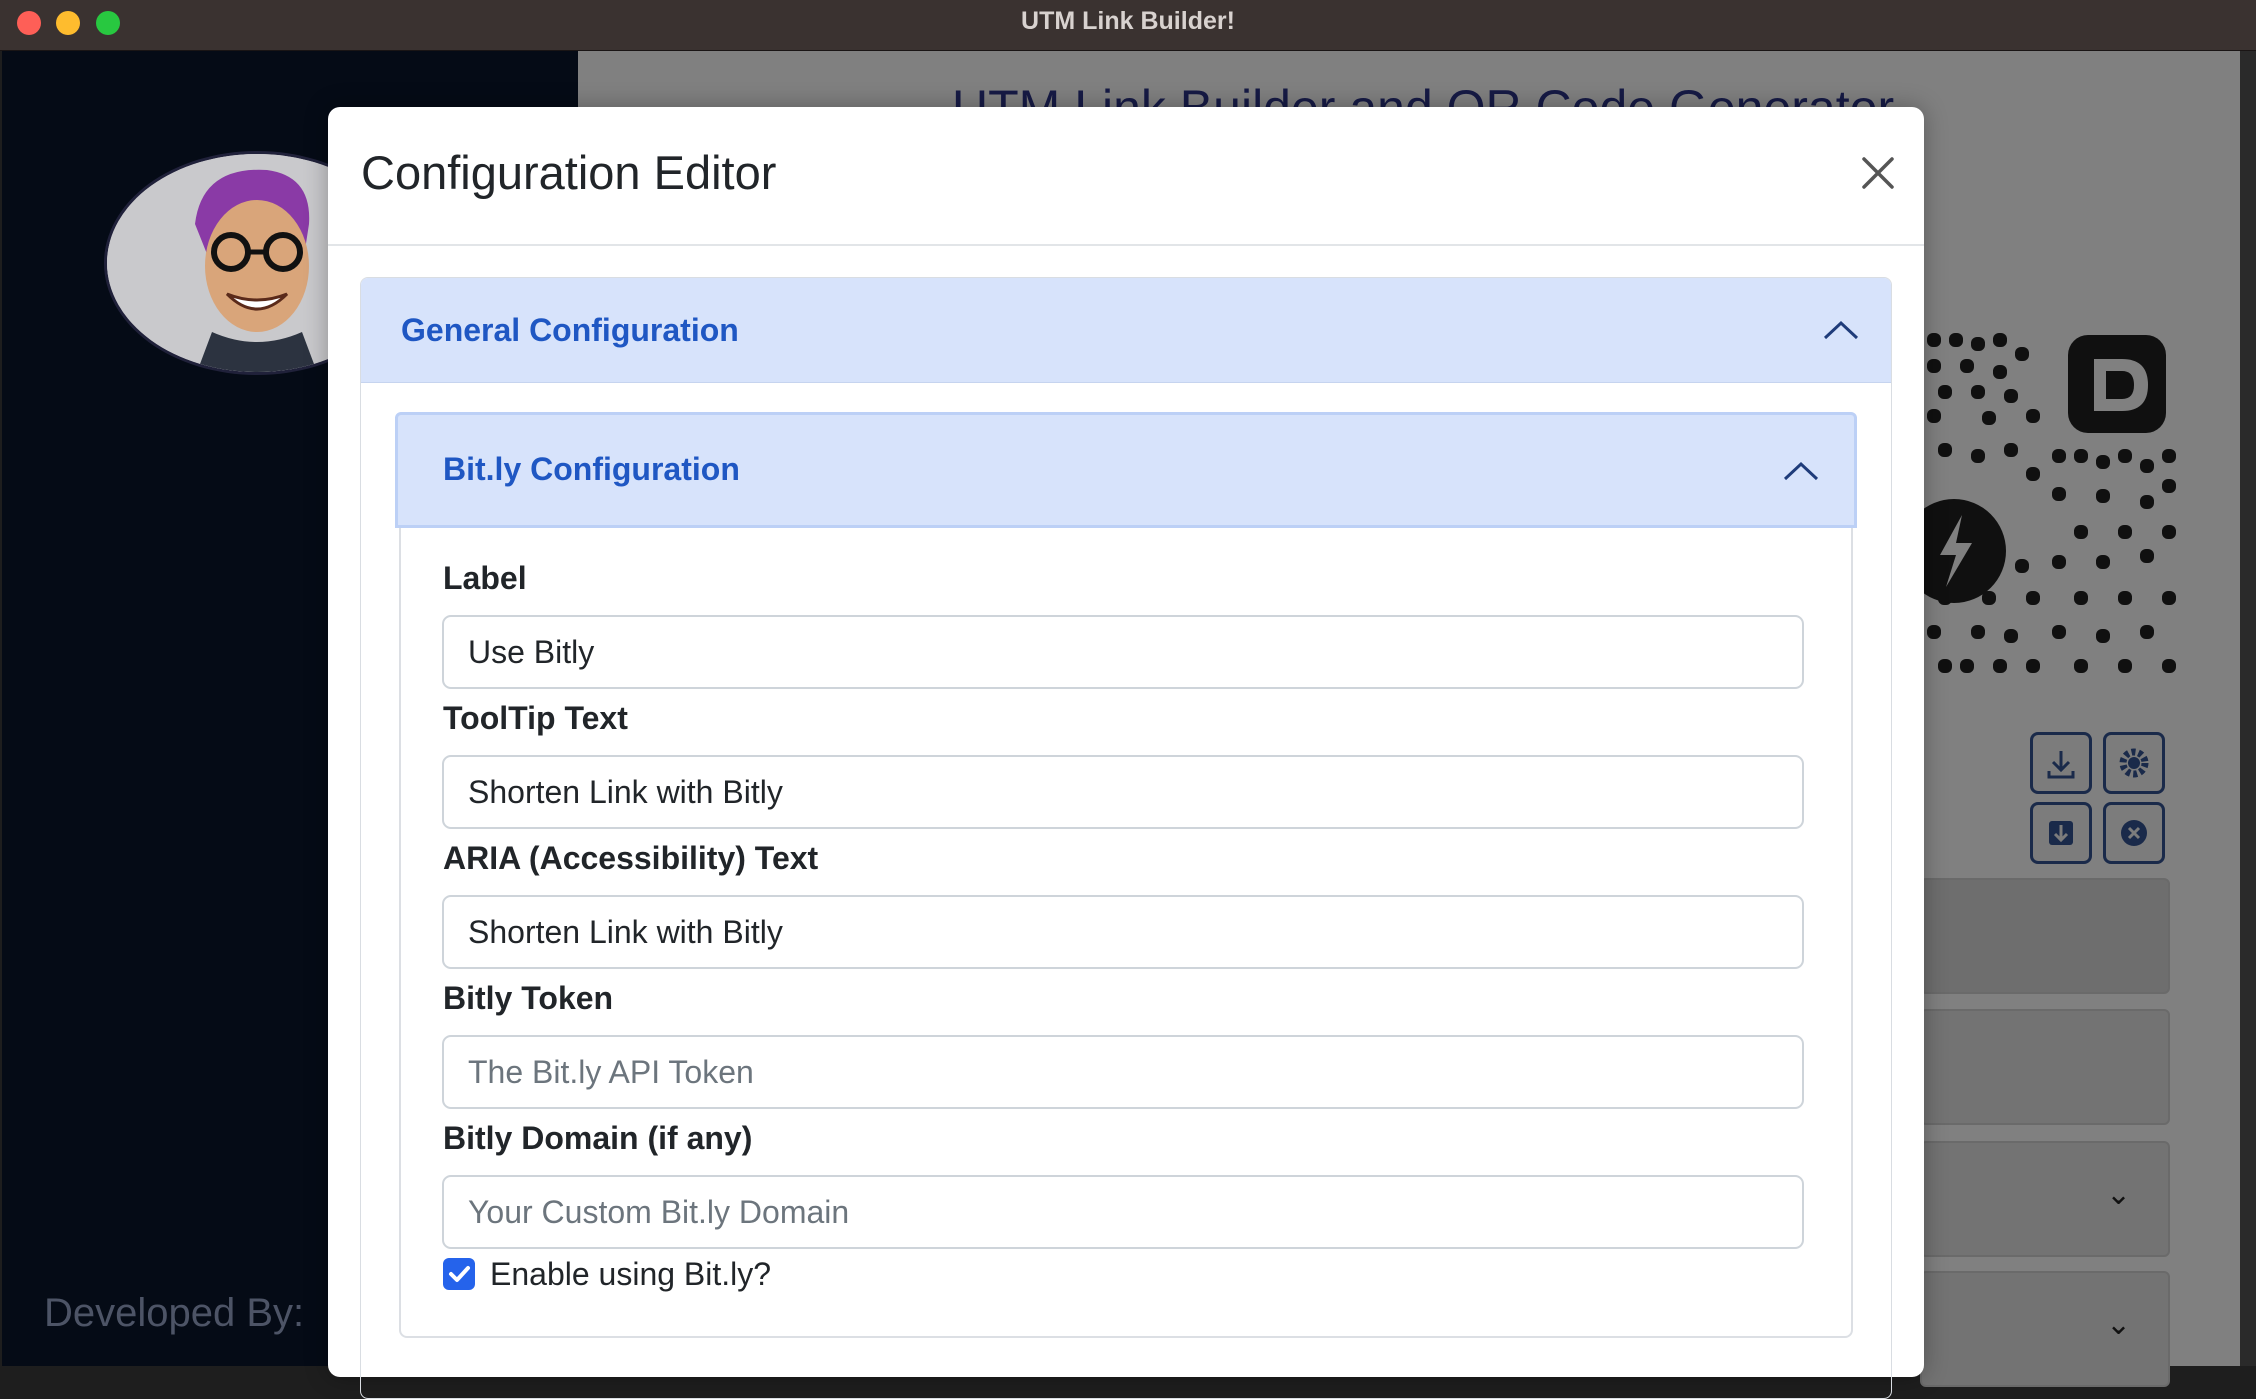 This screenshot has height=1399, width=2256. I want to click on tooltip-input, so click(1123, 792).